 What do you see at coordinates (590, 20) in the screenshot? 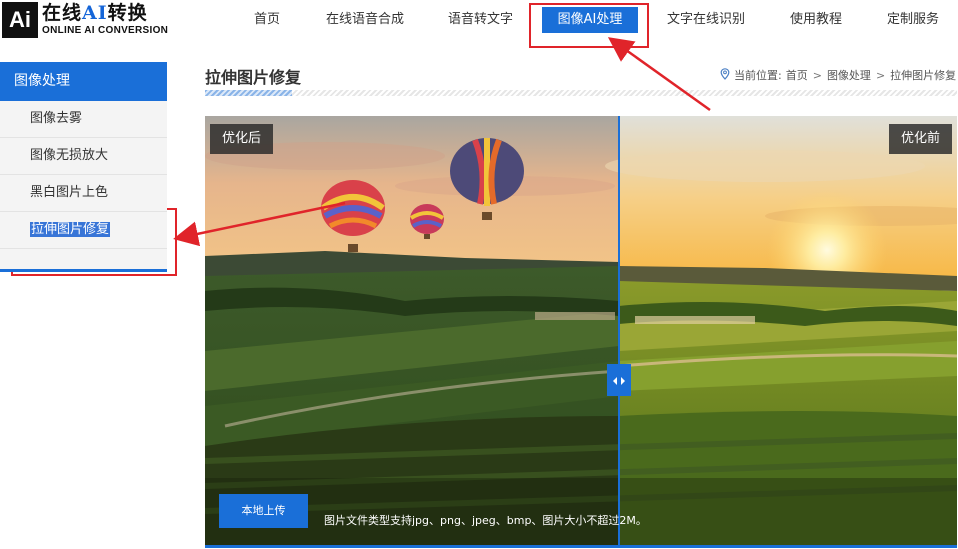
I see `nav-item-image-ai: 图像AI处理` at bounding box center [590, 20].